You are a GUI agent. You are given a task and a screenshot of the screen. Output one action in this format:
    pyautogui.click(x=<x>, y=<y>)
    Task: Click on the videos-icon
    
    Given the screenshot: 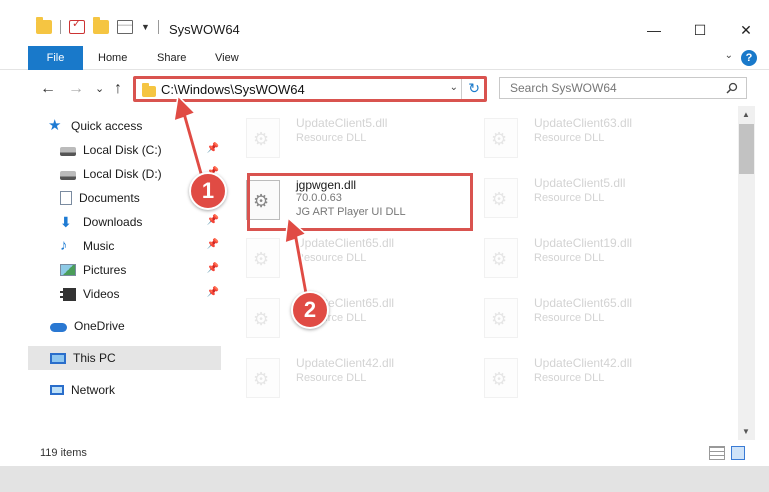 What is the action you would take?
    pyautogui.click(x=68, y=294)
    